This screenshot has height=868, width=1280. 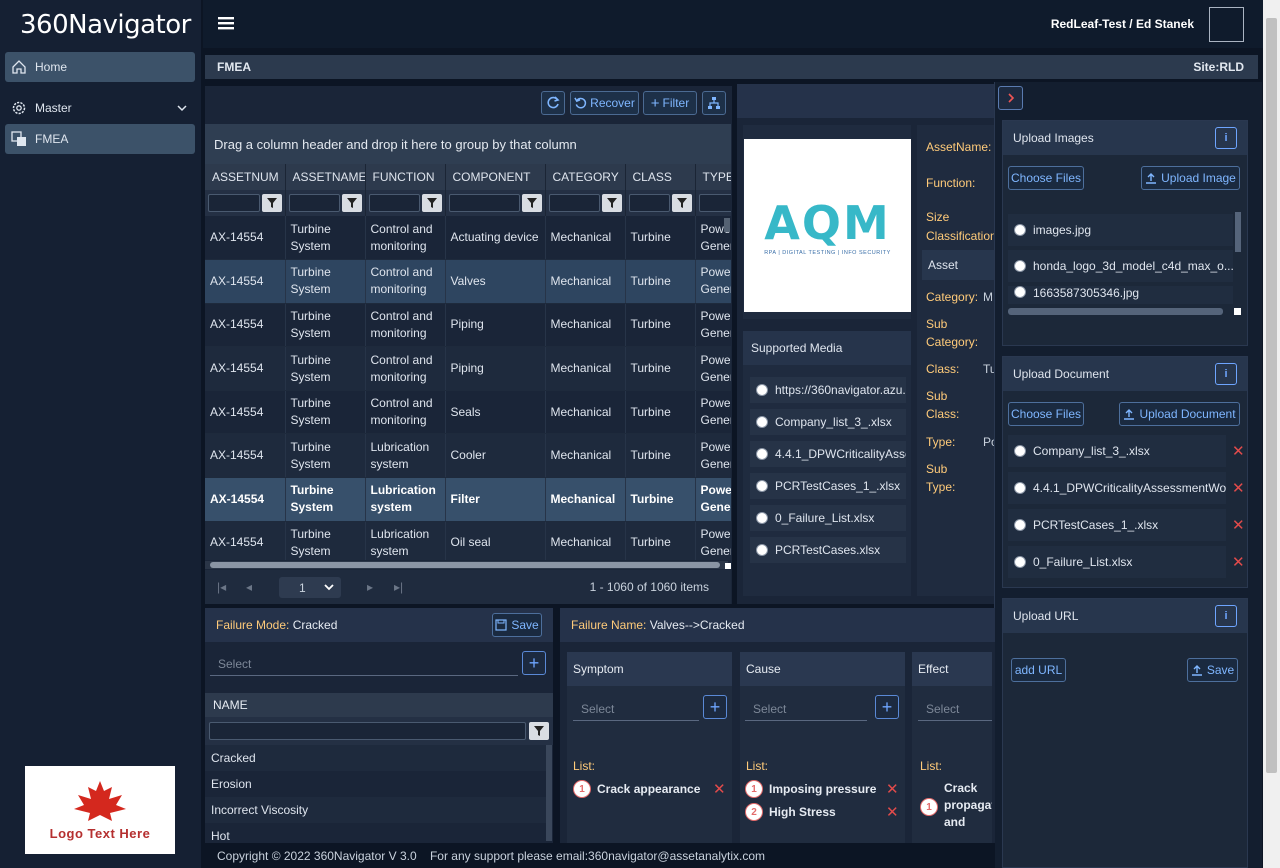 What do you see at coordinates (310, 587) in the screenshot?
I see `page-select: 1` at bounding box center [310, 587].